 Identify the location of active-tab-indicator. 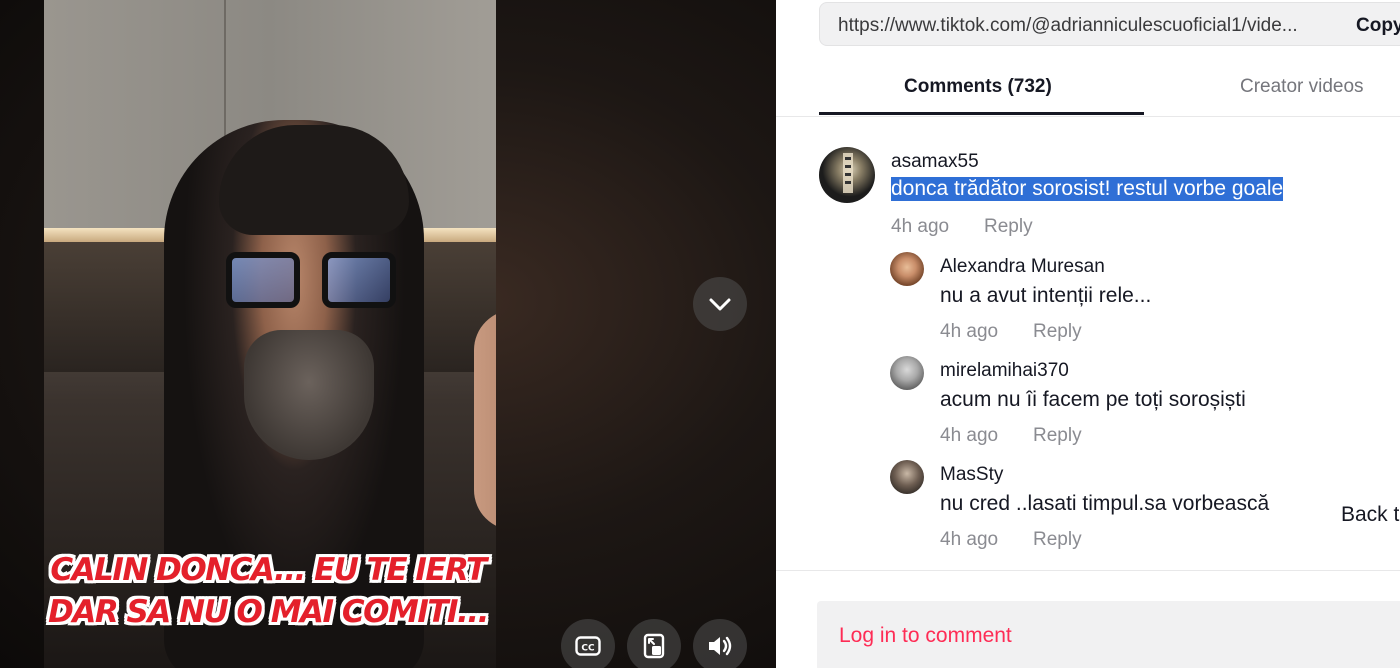
(981, 113).